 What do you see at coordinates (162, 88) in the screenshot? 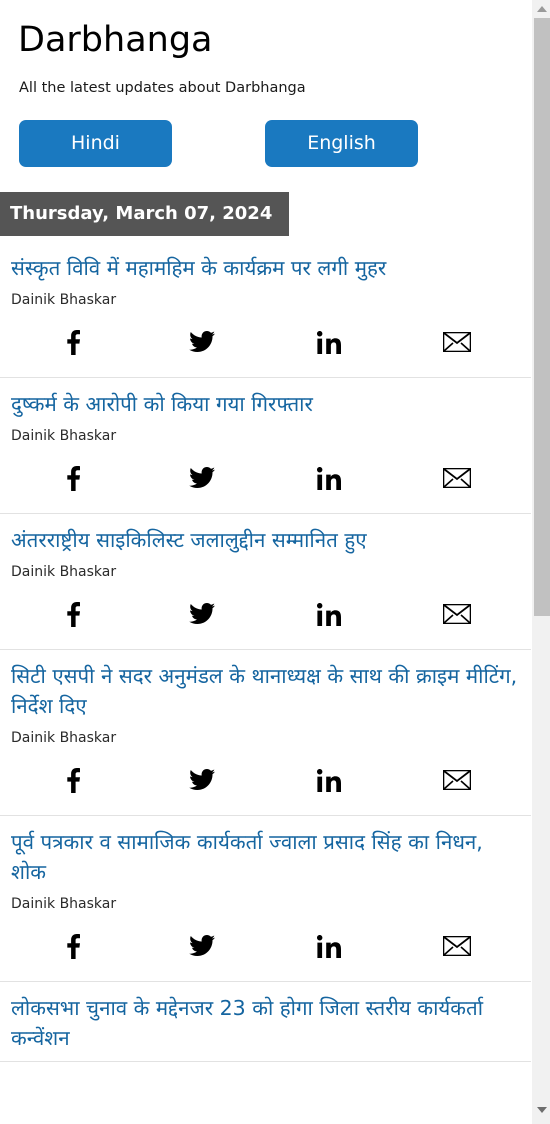
I see `page-subtitle: All the latest updates about Darbhanga` at bounding box center [162, 88].